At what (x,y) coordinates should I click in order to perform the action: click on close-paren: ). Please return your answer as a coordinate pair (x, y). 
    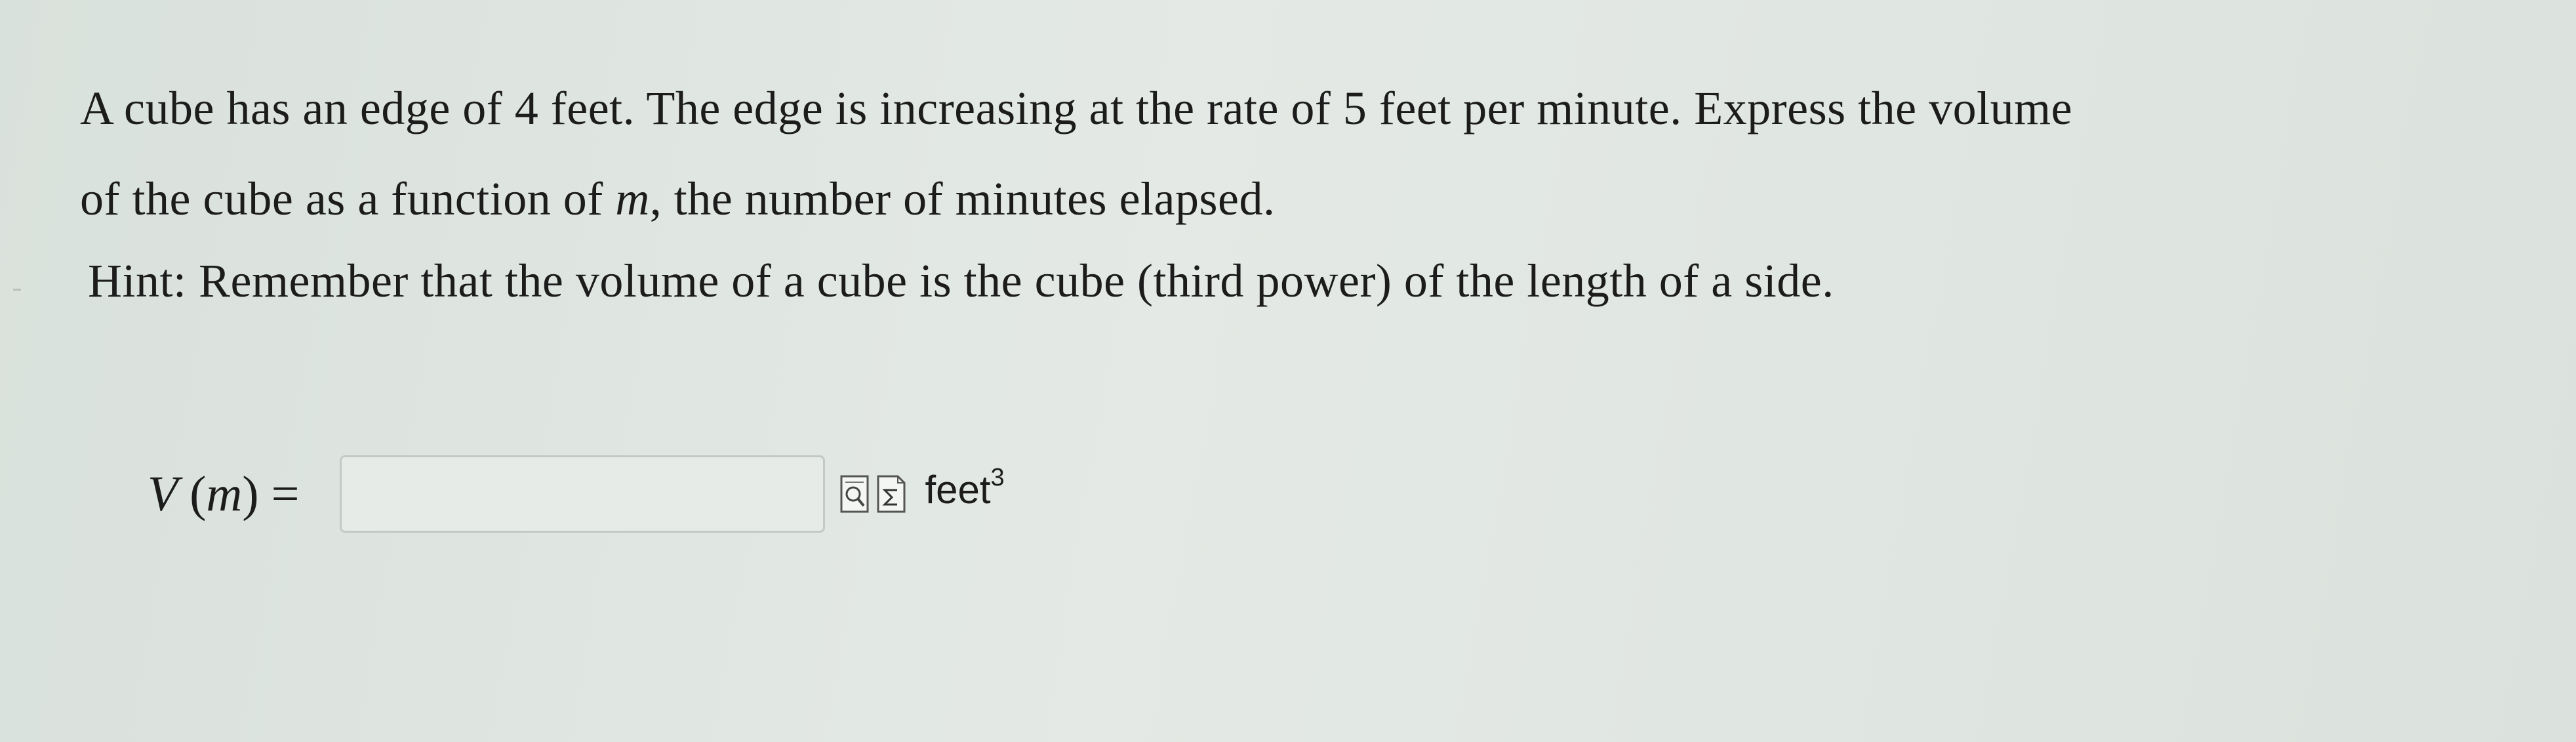
    Looking at the image, I should click on (250, 494).